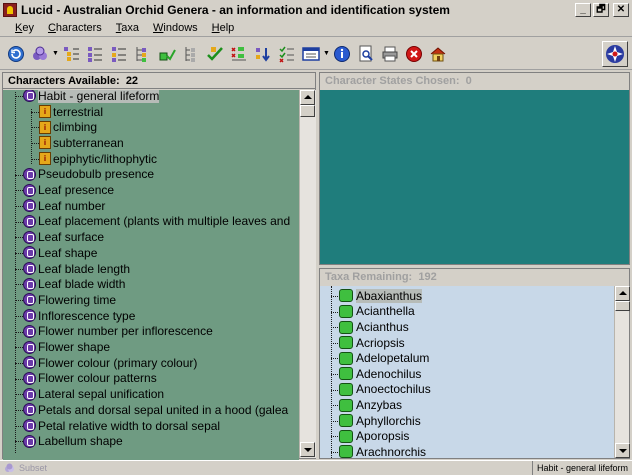 Image resolution: width=632 pixels, height=475 pixels. What do you see at coordinates (69, 300) in the screenshot?
I see `character-item: Flowering time` at bounding box center [69, 300].